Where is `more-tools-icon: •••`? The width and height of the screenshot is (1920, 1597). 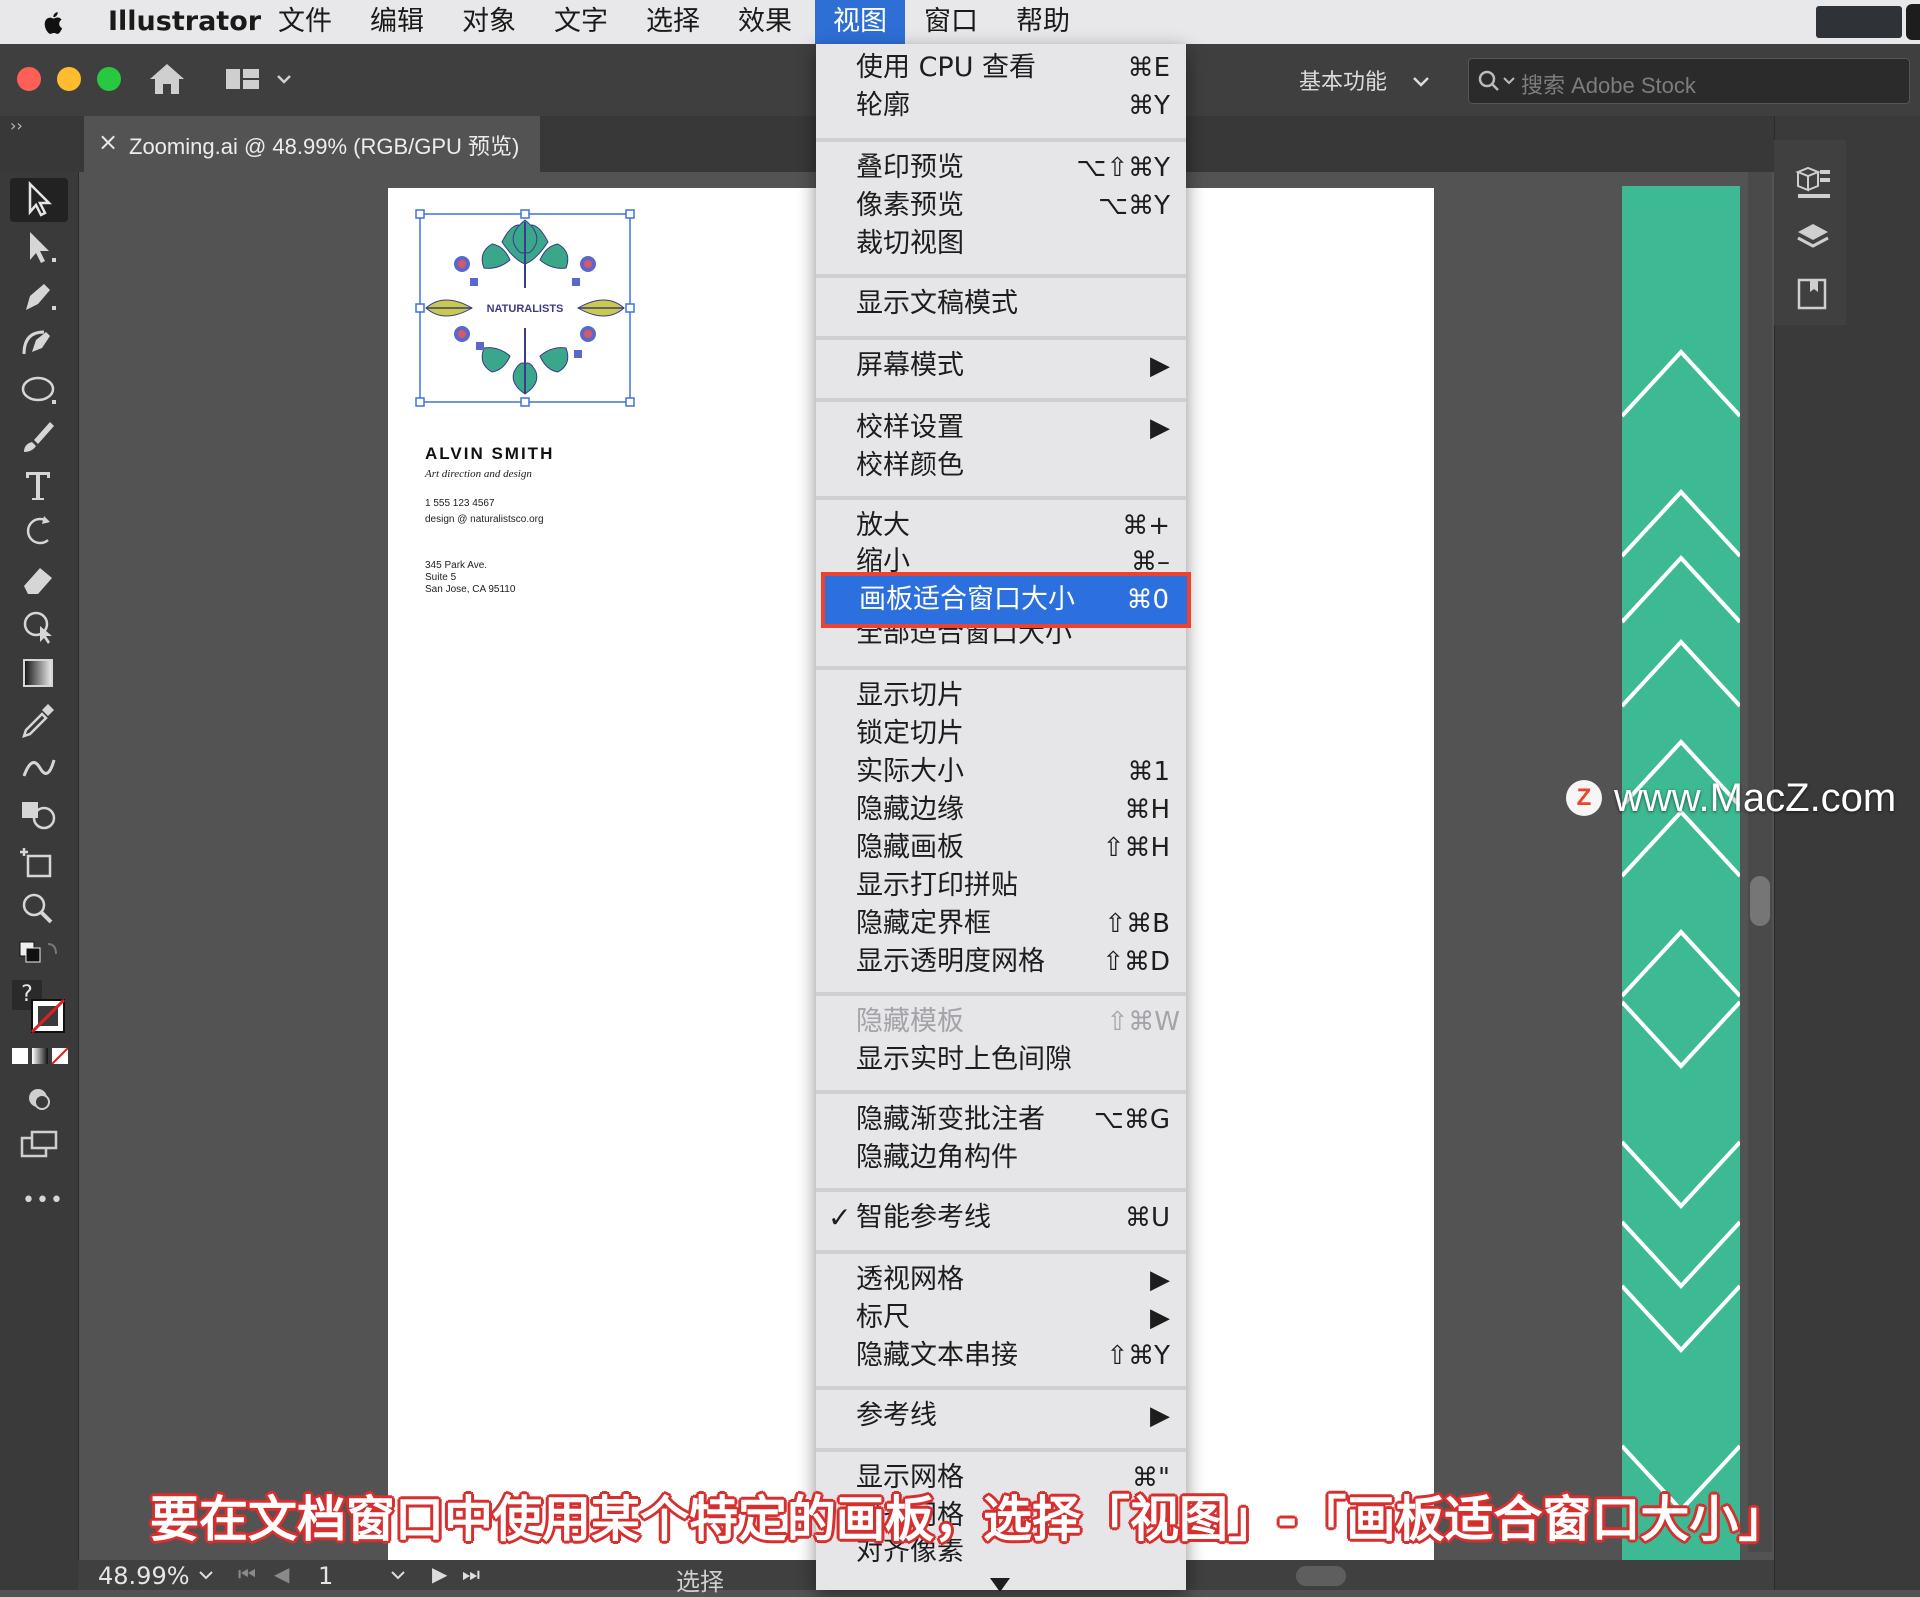 more-tools-icon: ••• is located at coordinates (43, 1200).